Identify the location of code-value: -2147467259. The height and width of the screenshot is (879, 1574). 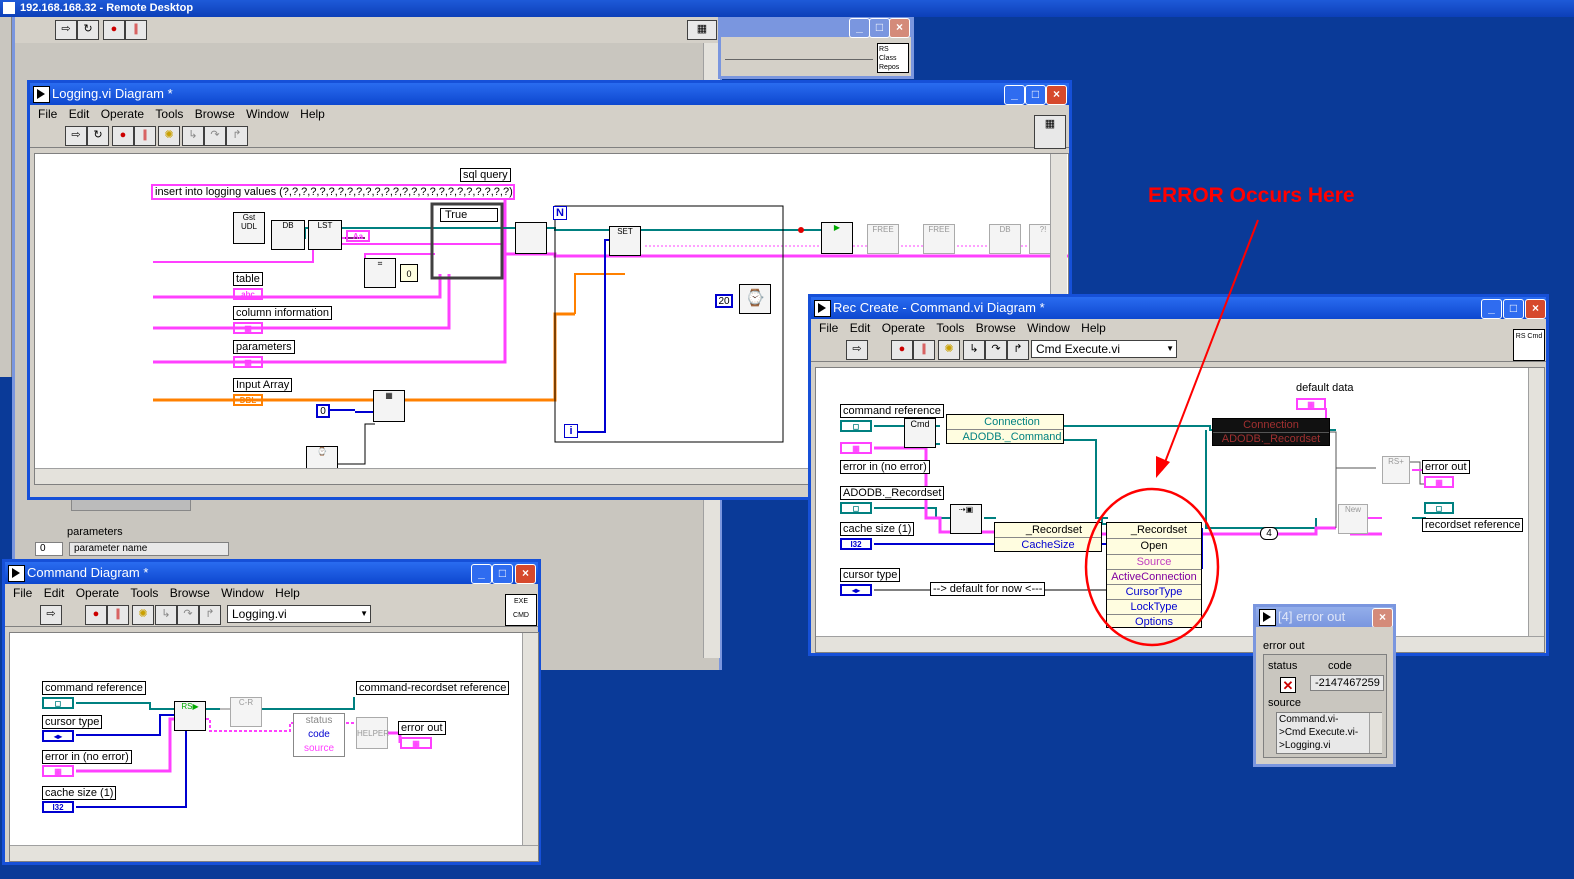
(1347, 683).